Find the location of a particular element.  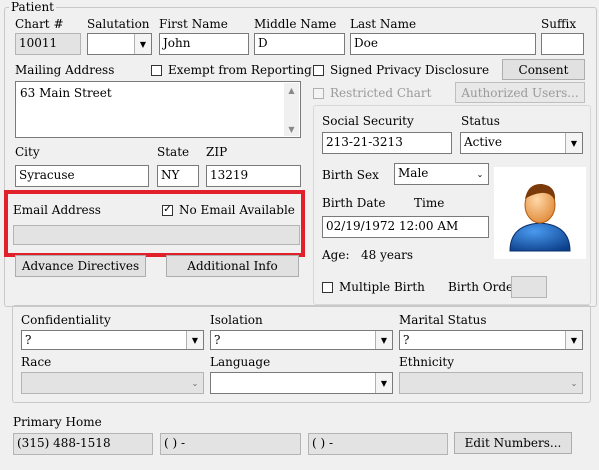

marital-status-select: ? ▼ is located at coordinates (491, 340).